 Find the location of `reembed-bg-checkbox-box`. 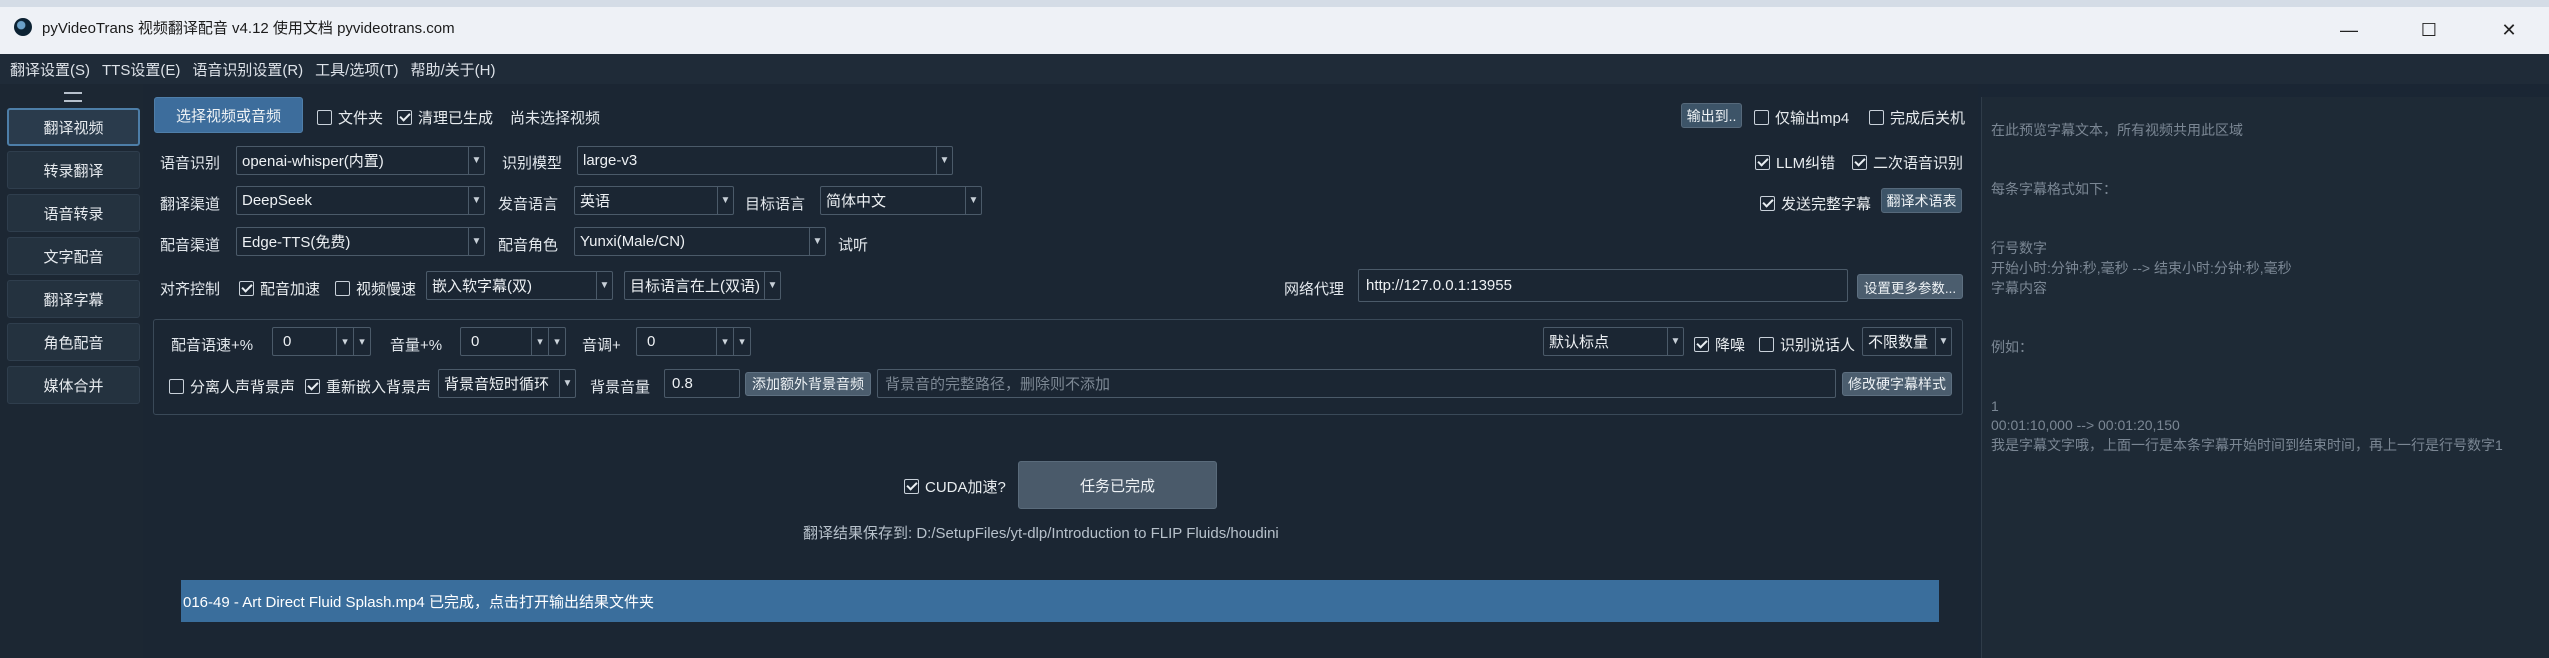

reembed-bg-checkbox-box is located at coordinates (312, 386).